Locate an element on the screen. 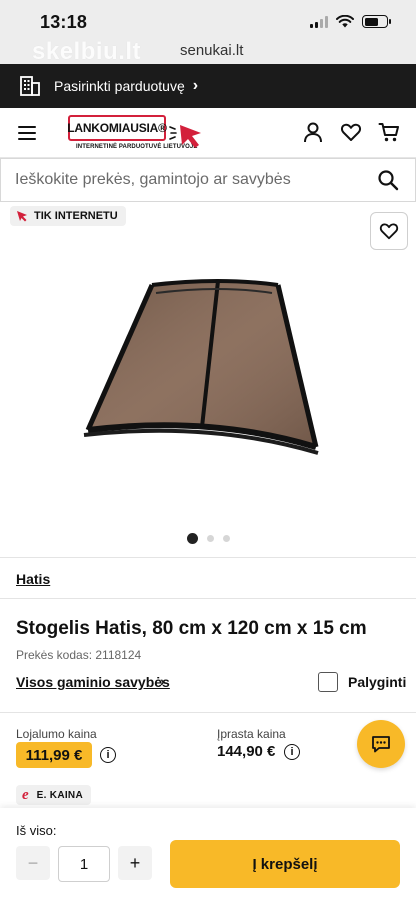  add-to-cart-bar: Iš viso: − + Į krepšelį is located at coordinates (208, 854).